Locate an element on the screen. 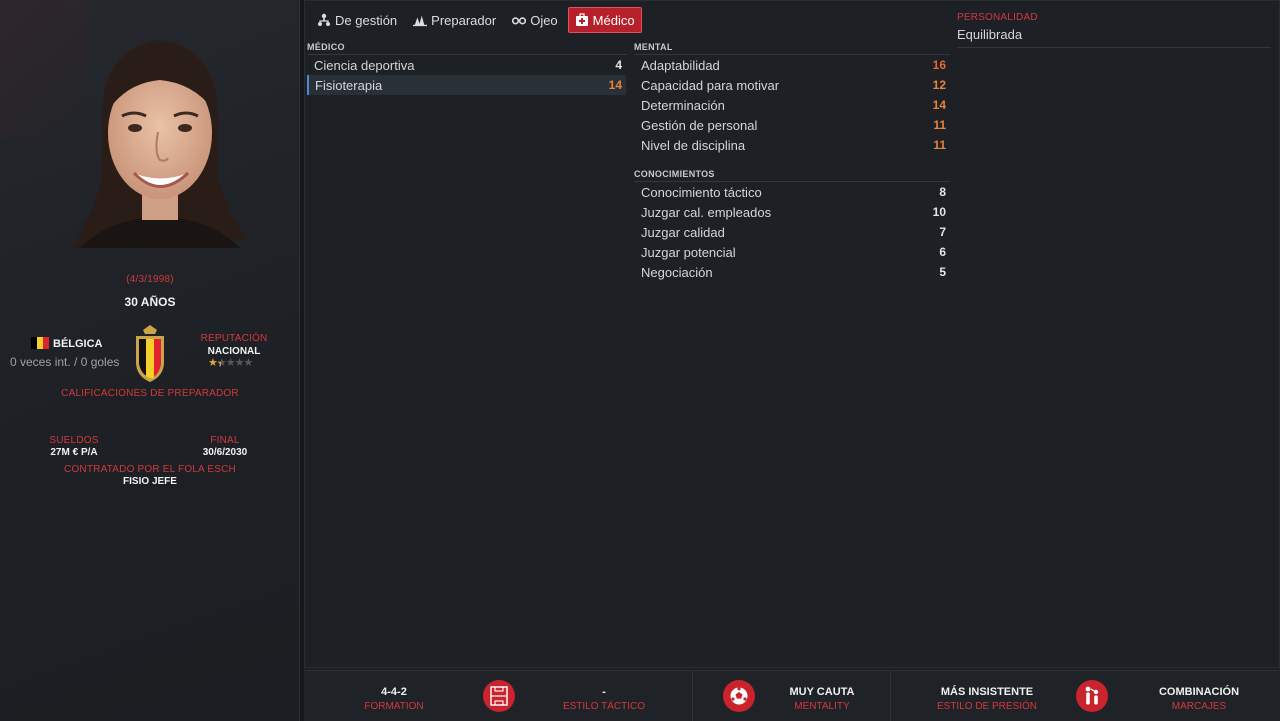  mentality-value: MUY CAUTA is located at coordinates (822, 692).